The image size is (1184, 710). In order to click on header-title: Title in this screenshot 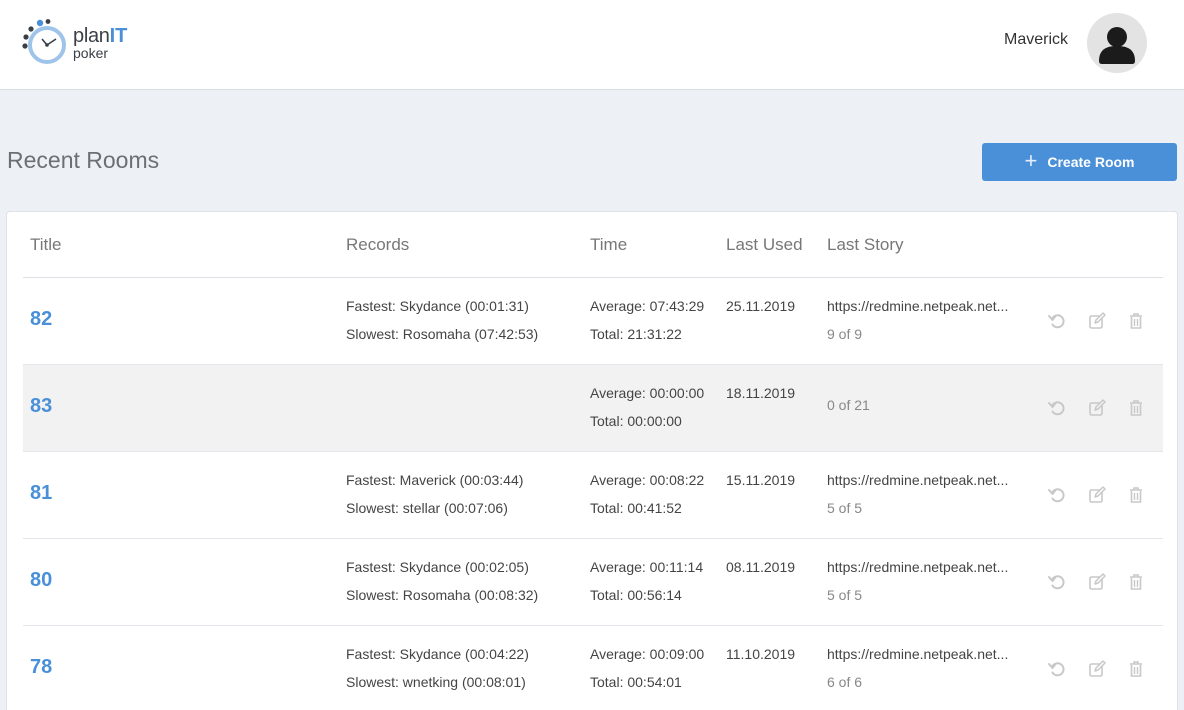, I will do `click(46, 245)`.